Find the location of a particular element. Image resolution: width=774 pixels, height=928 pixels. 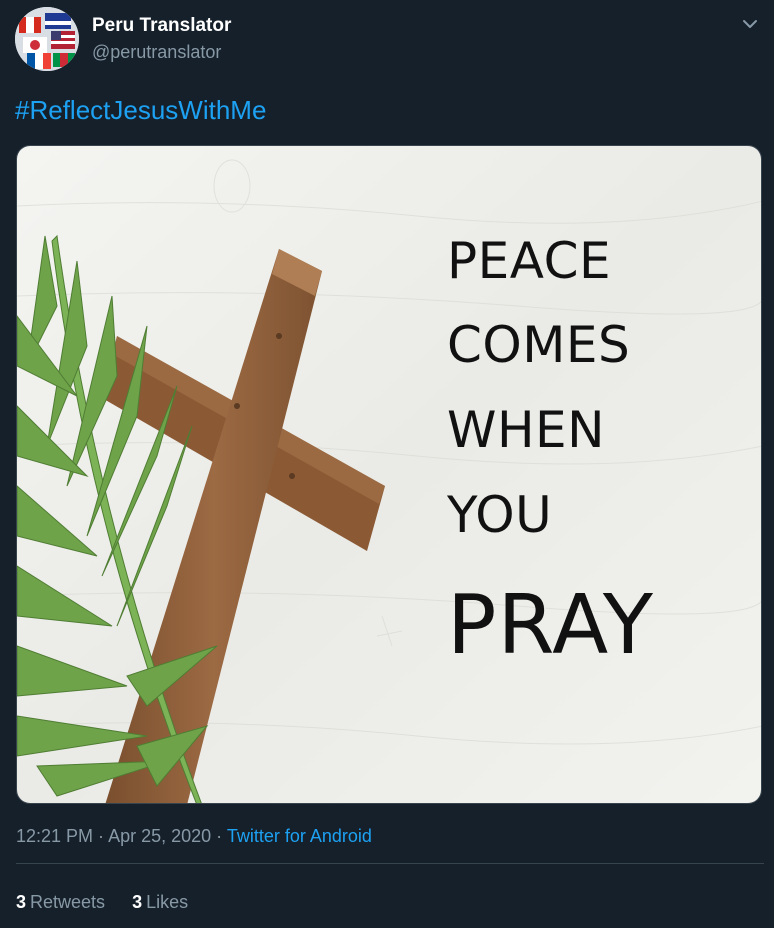

account-name: Peru Translator is located at coordinates (161, 26).